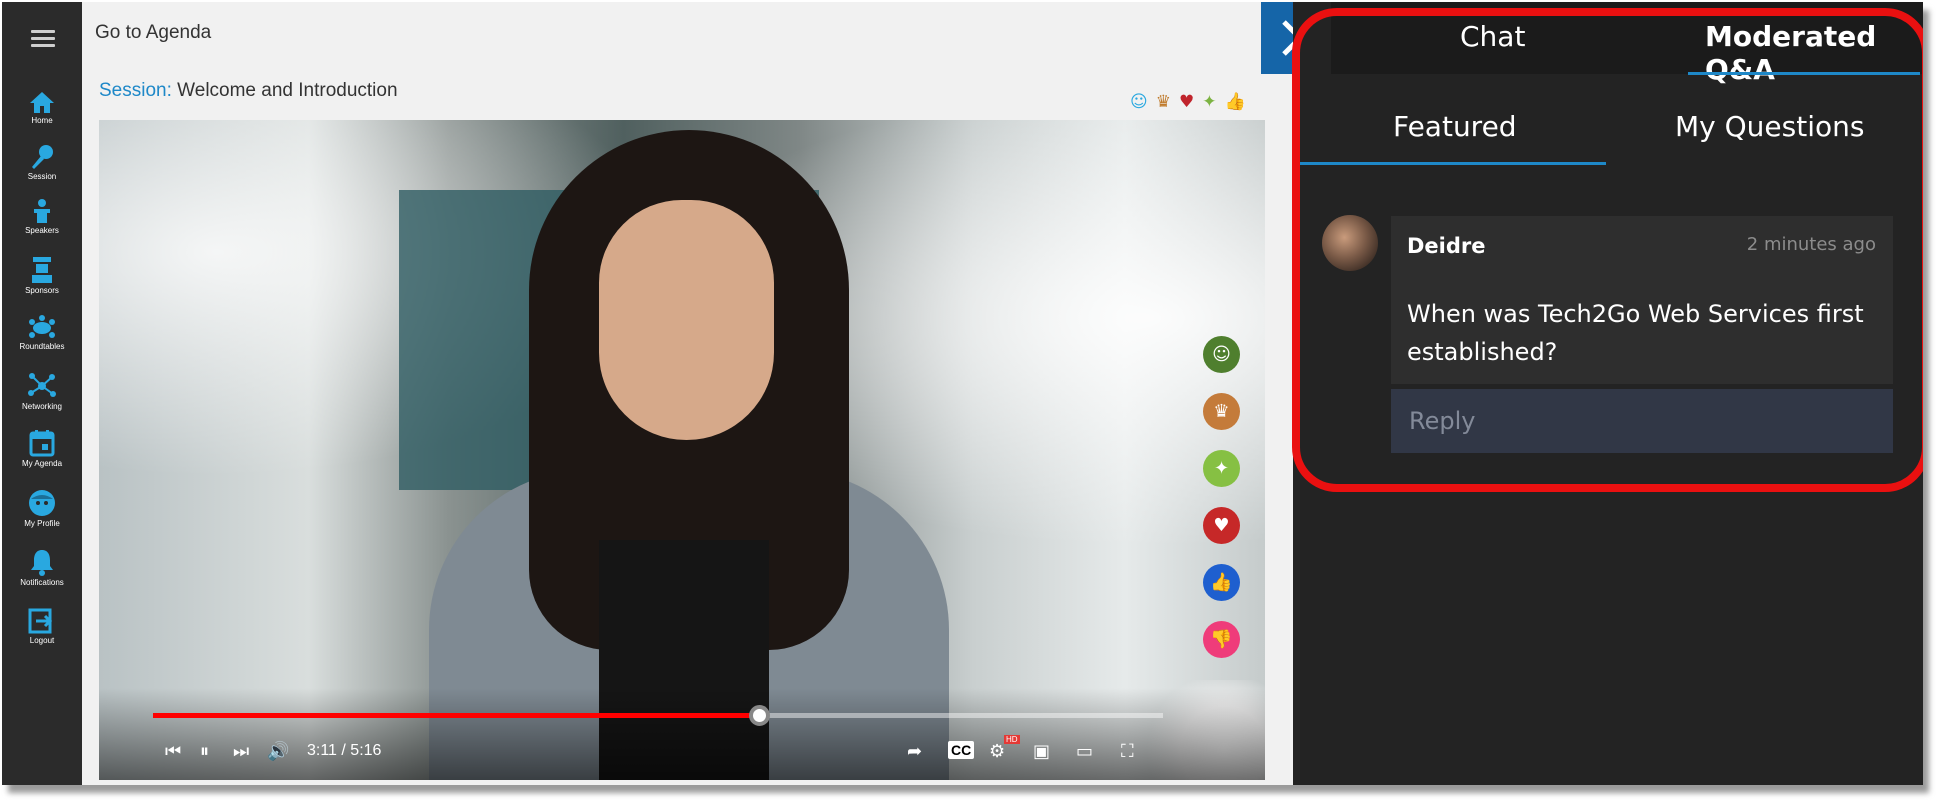 The image size is (1949, 811). Describe the element at coordinates (42, 120) in the screenshot. I see `nav-label-home: Home` at that location.